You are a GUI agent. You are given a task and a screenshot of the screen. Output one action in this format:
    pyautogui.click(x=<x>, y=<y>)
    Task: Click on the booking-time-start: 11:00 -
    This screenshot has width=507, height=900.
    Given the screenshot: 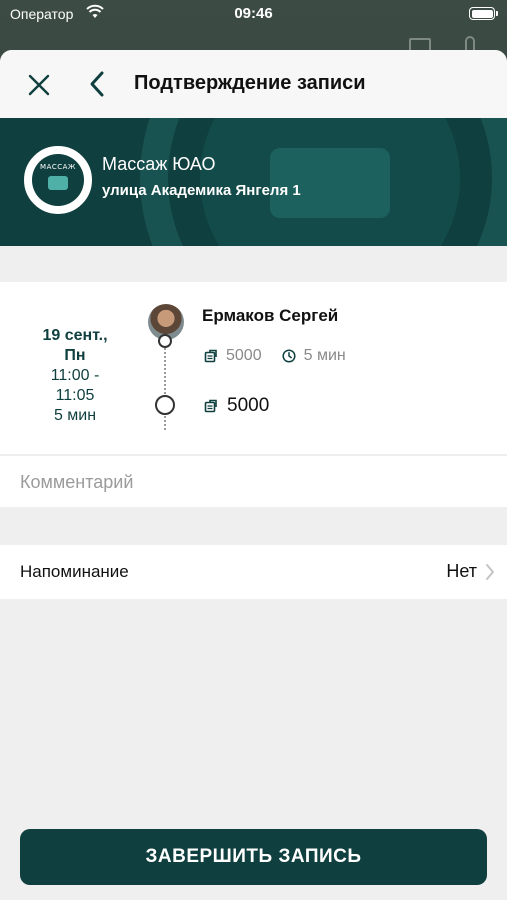 What is the action you would take?
    pyautogui.click(x=75, y=375)
    